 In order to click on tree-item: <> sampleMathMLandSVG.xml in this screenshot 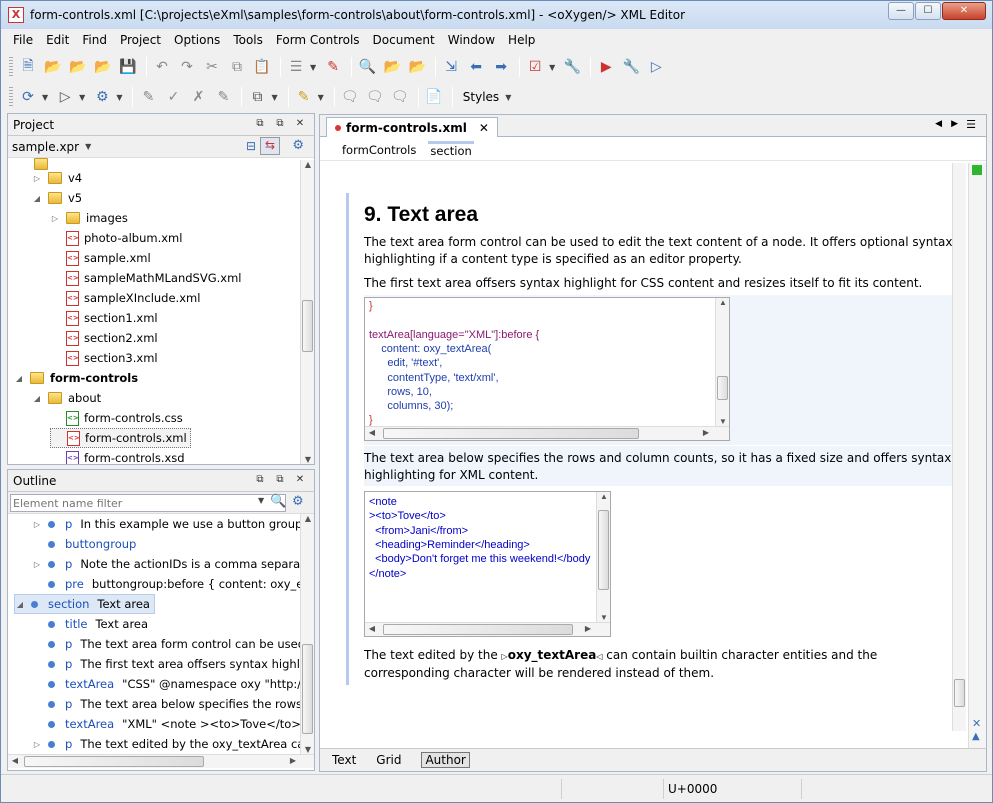, I will do `click(145, 278)`.